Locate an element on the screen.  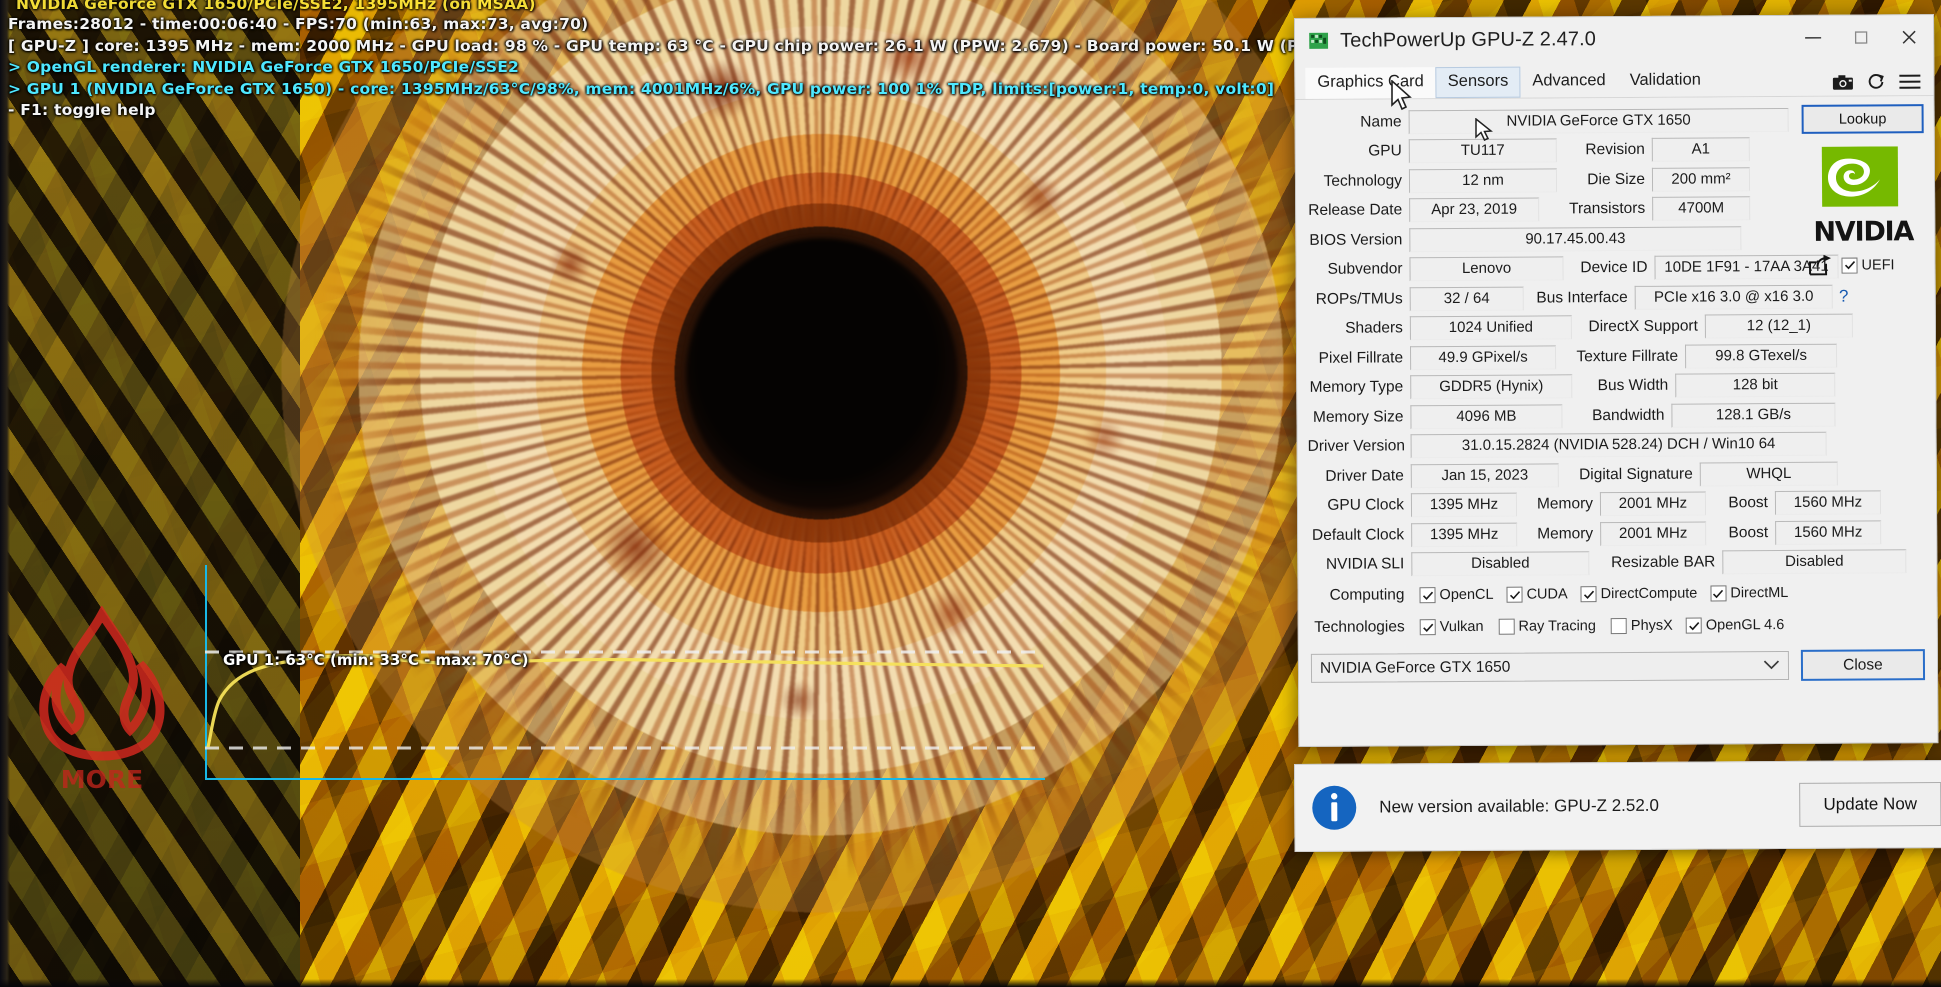
tab-validation-label: Validation is located at coordinates (1665, 79).